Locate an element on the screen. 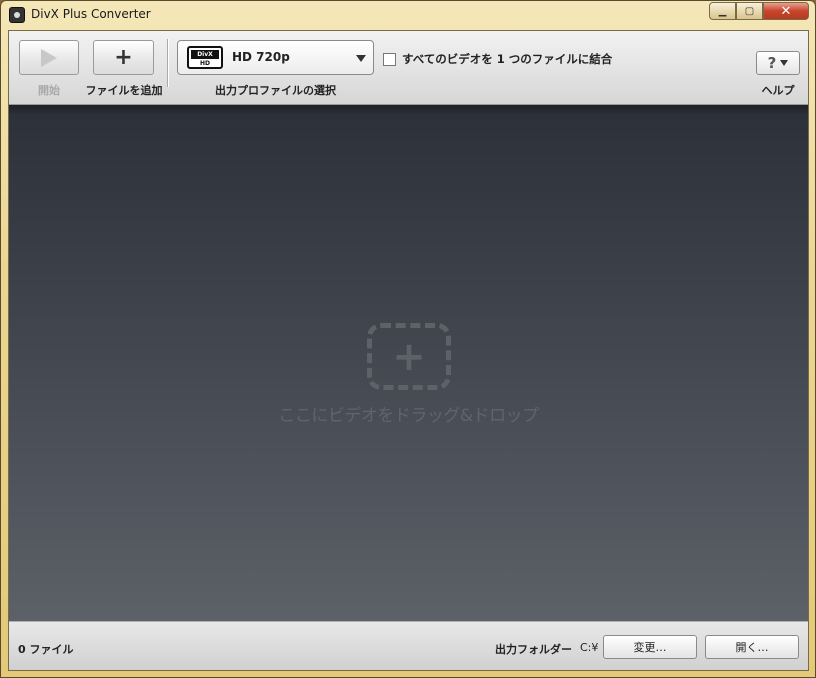  close-icon: ✕ is located at coordinates (786, 11).